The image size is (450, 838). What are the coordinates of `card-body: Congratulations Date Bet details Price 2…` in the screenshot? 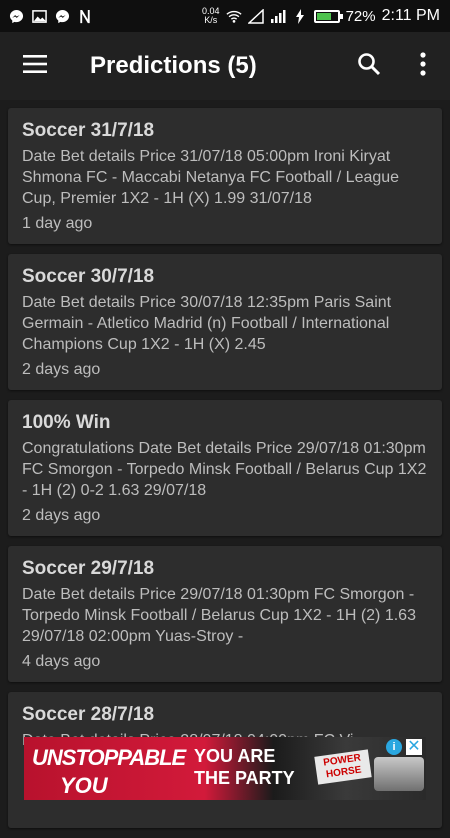 It's located at (224, 469).